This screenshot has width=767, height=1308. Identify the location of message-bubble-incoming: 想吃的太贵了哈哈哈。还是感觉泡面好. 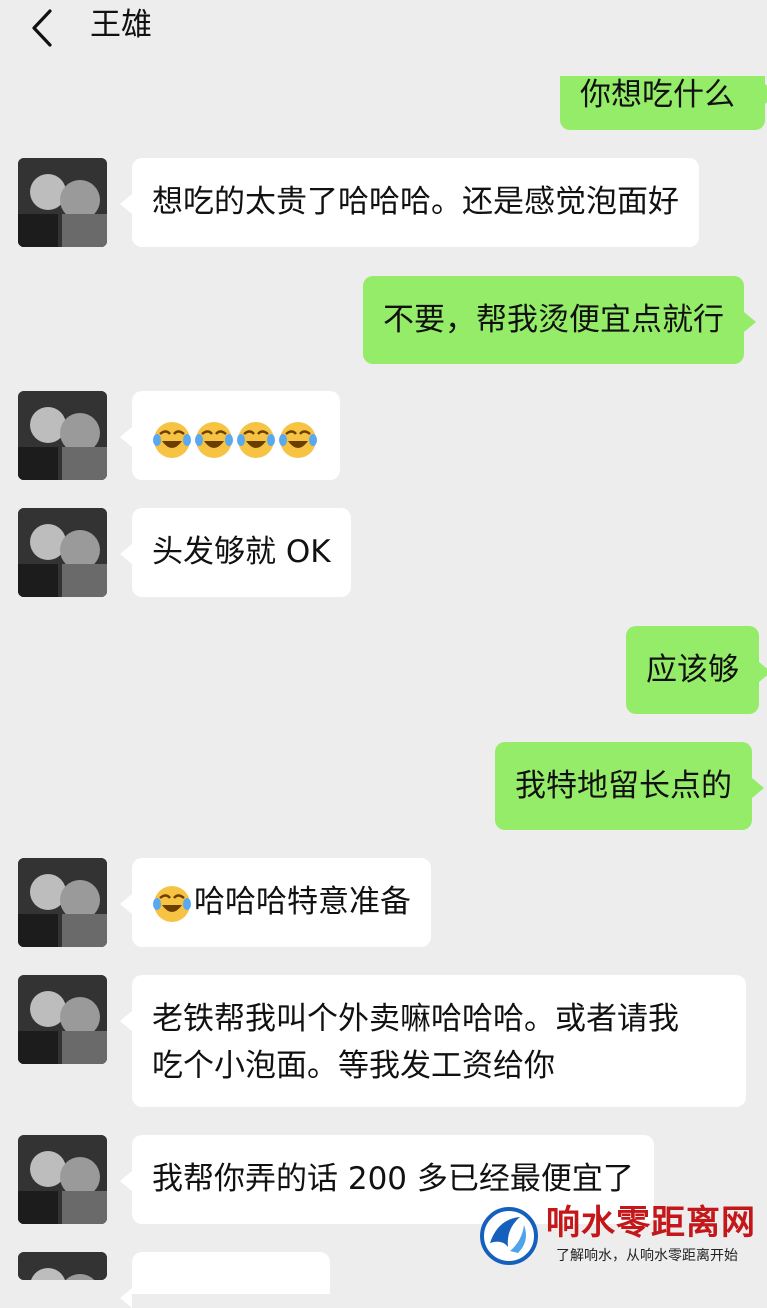
(409, 202).